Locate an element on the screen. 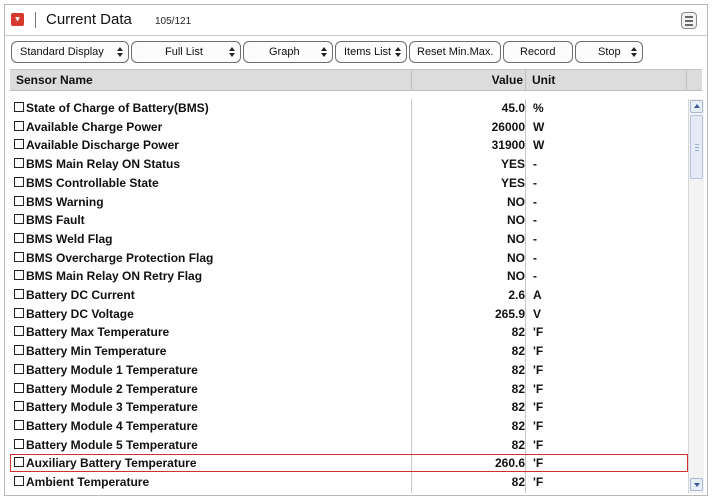  table-row: Available Discharge Power 31900 W is located at coordinates (349, 145).